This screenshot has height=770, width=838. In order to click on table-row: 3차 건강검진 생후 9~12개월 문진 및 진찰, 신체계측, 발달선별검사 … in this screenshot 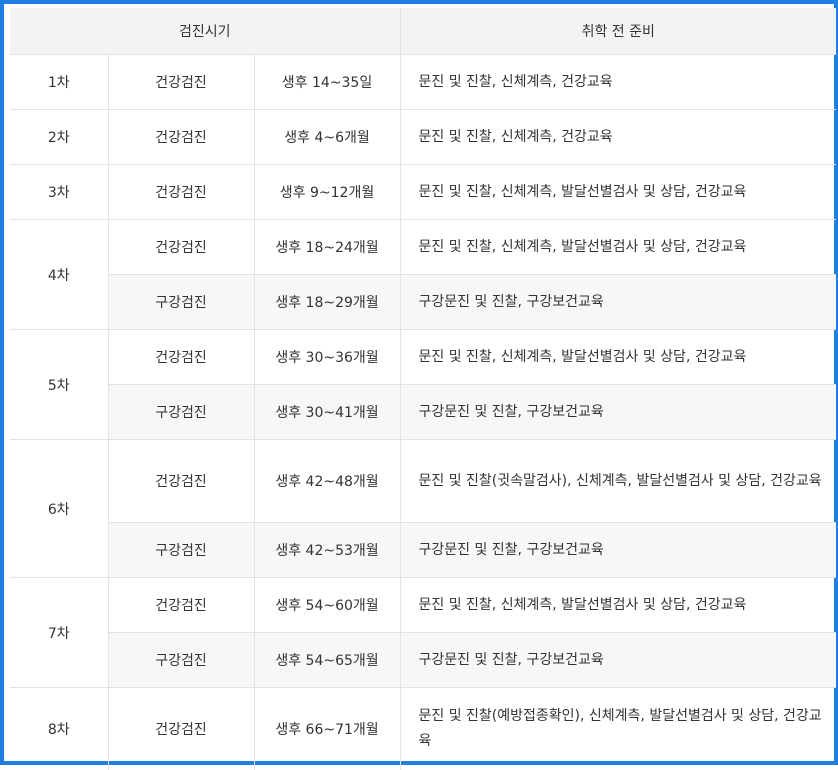, I will do `click(423, 192)`.